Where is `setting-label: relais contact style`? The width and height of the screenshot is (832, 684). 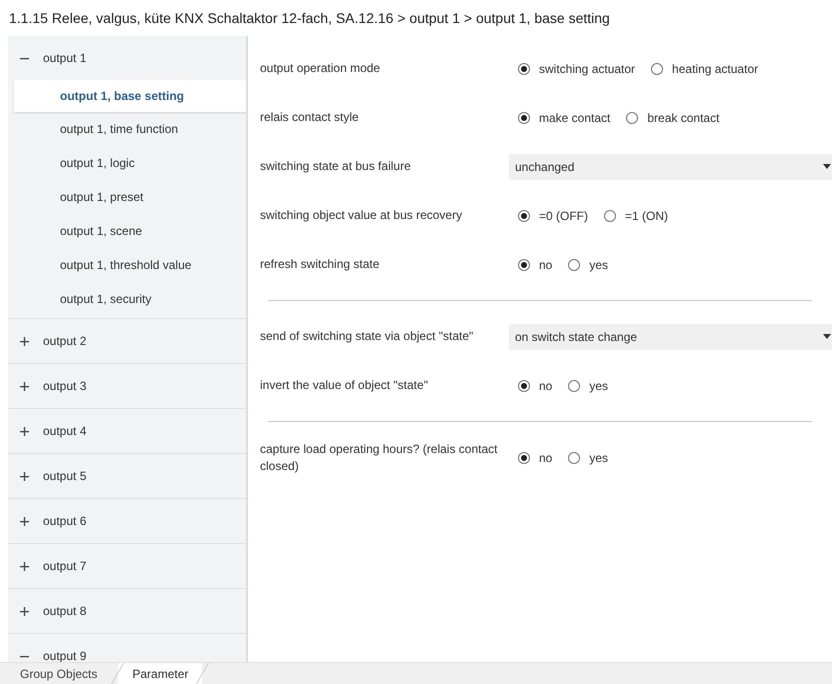
setting-label: relais contact style is located at coordinates (309, 117).